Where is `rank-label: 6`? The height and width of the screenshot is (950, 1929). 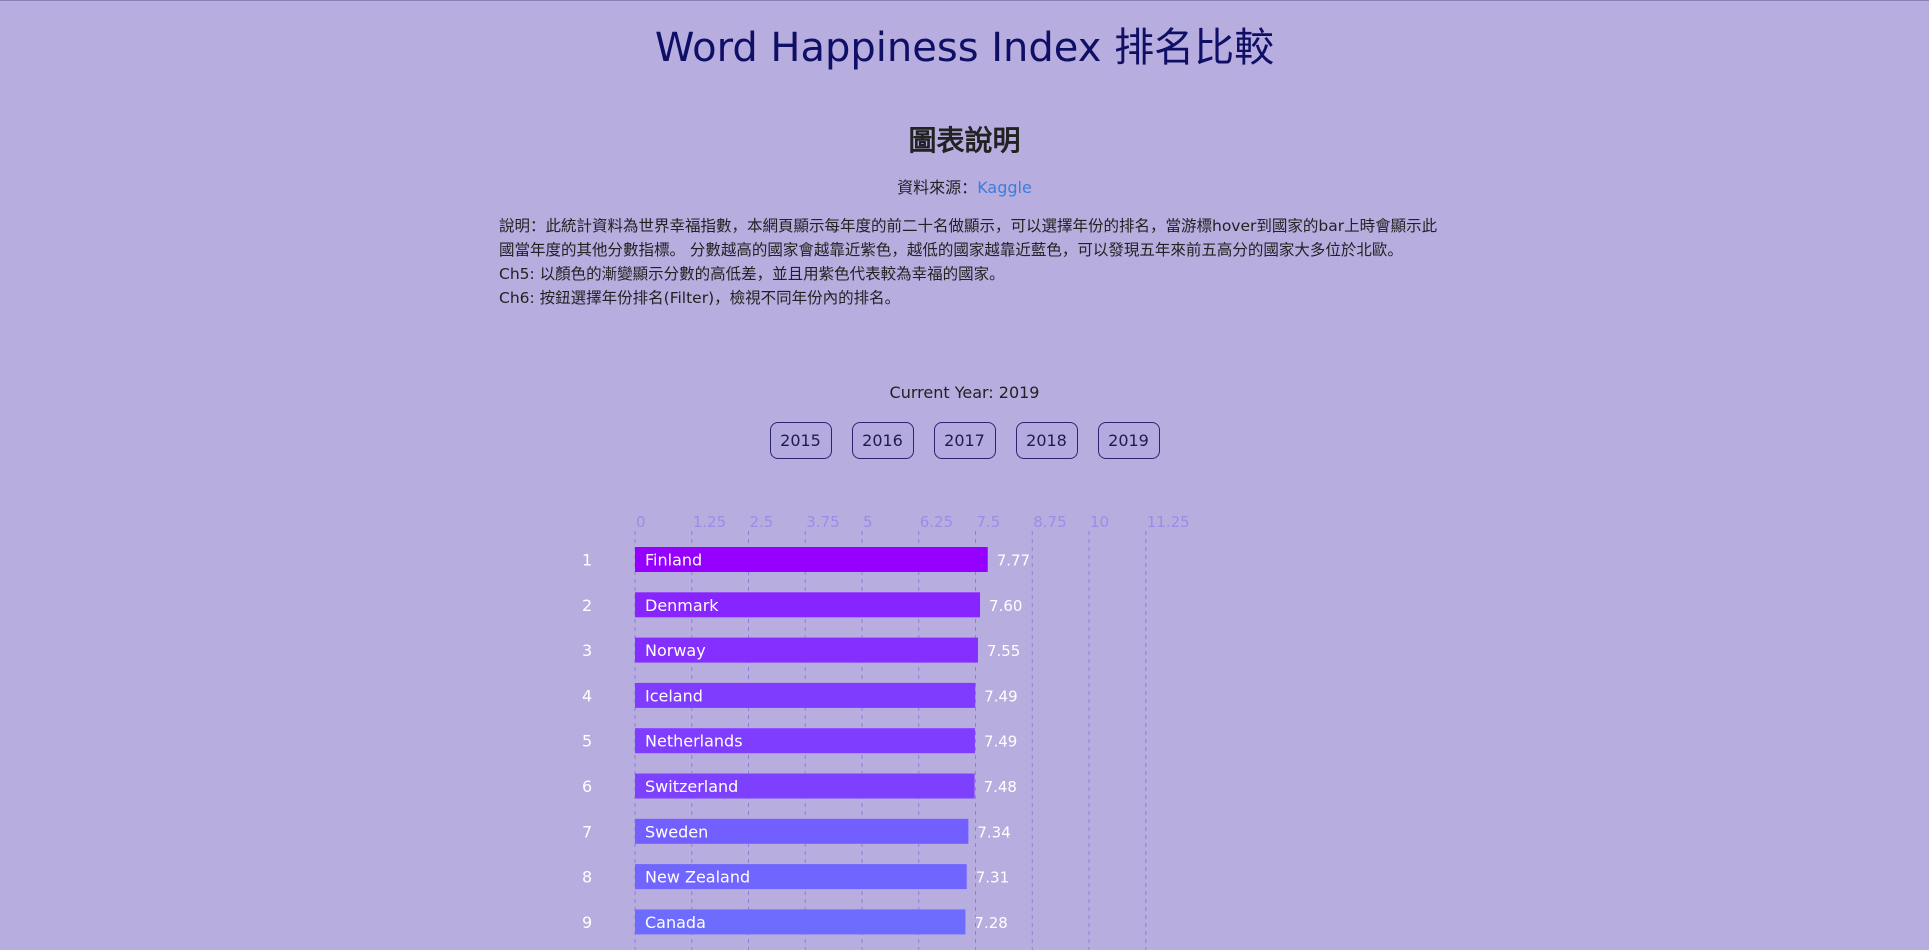
rank-label: 6 is located at coordinates (587, 786).